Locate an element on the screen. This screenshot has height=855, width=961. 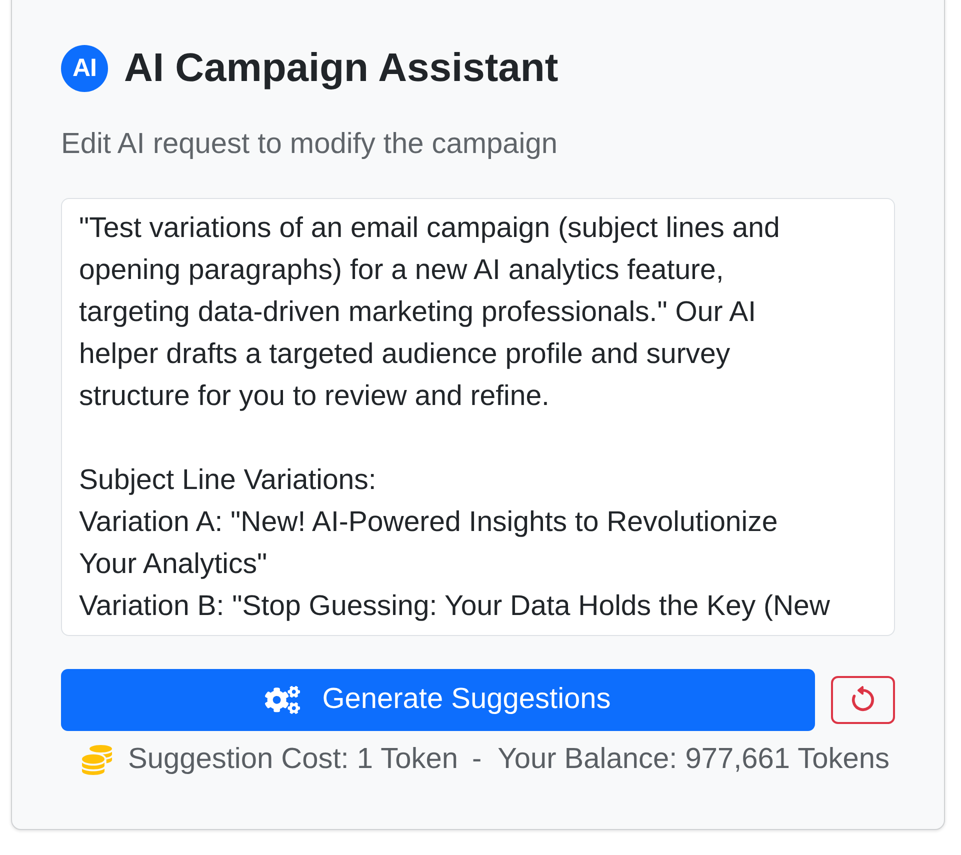
coins-icon is located at coordinates (97, 759).